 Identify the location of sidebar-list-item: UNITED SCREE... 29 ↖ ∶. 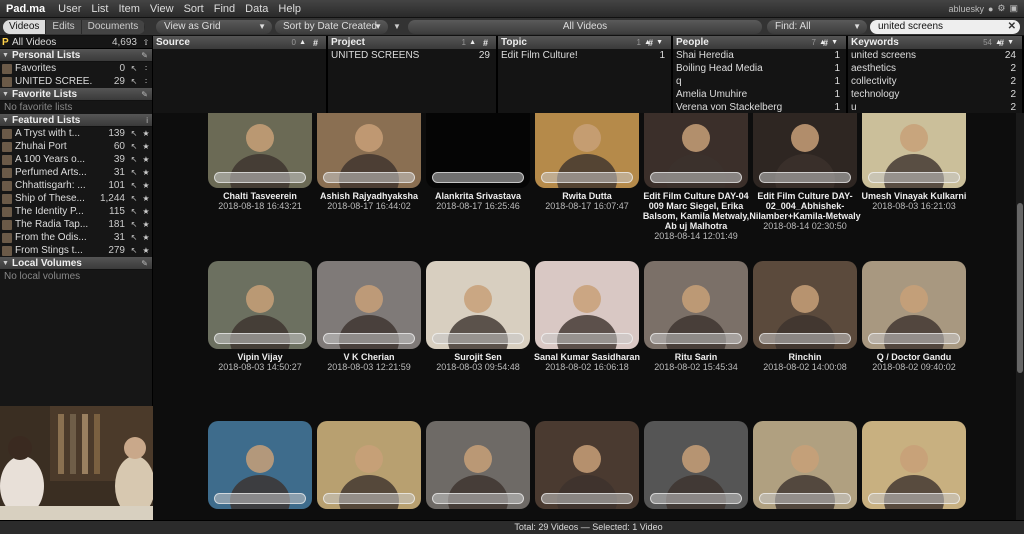
(76, 81).